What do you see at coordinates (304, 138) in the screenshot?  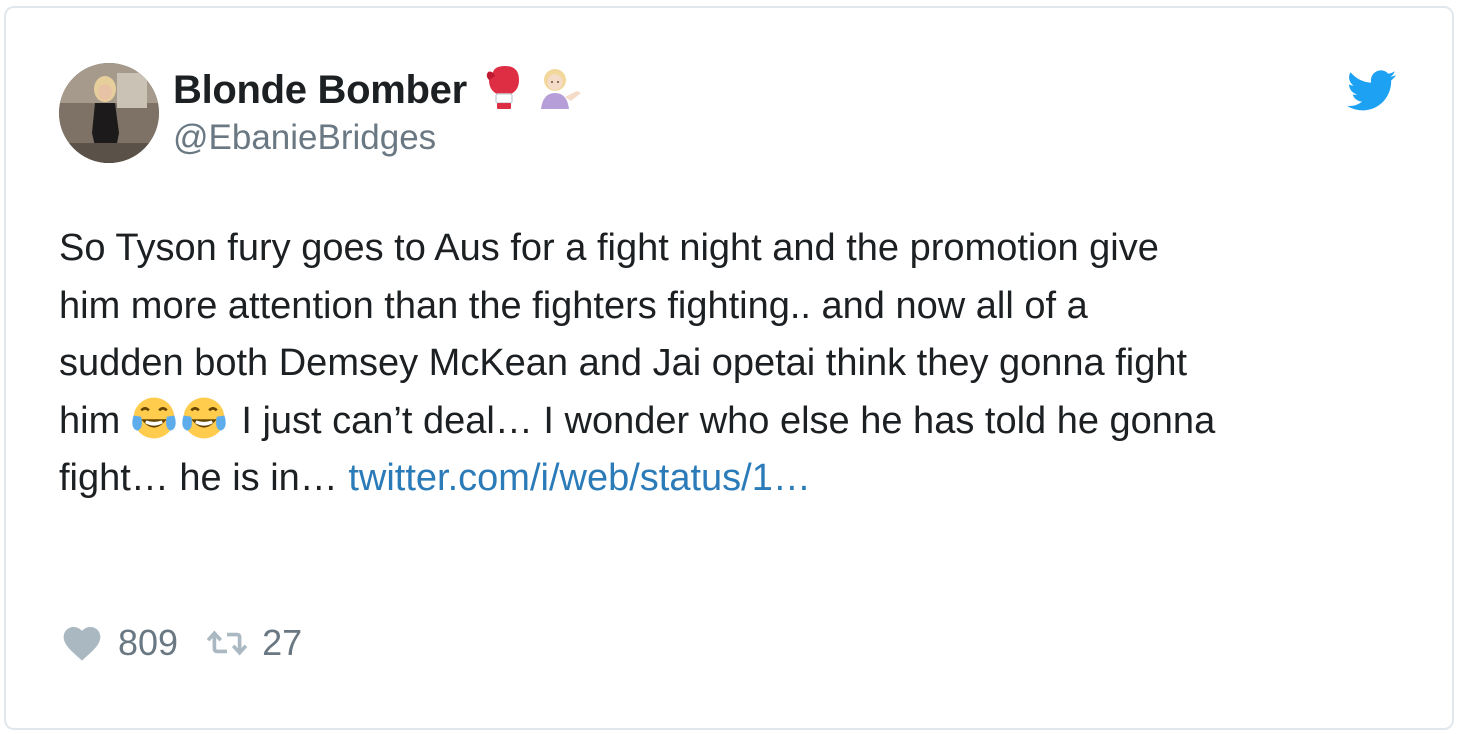 I see `handle: @EbanieBridges` at bounding box center [304, 138].